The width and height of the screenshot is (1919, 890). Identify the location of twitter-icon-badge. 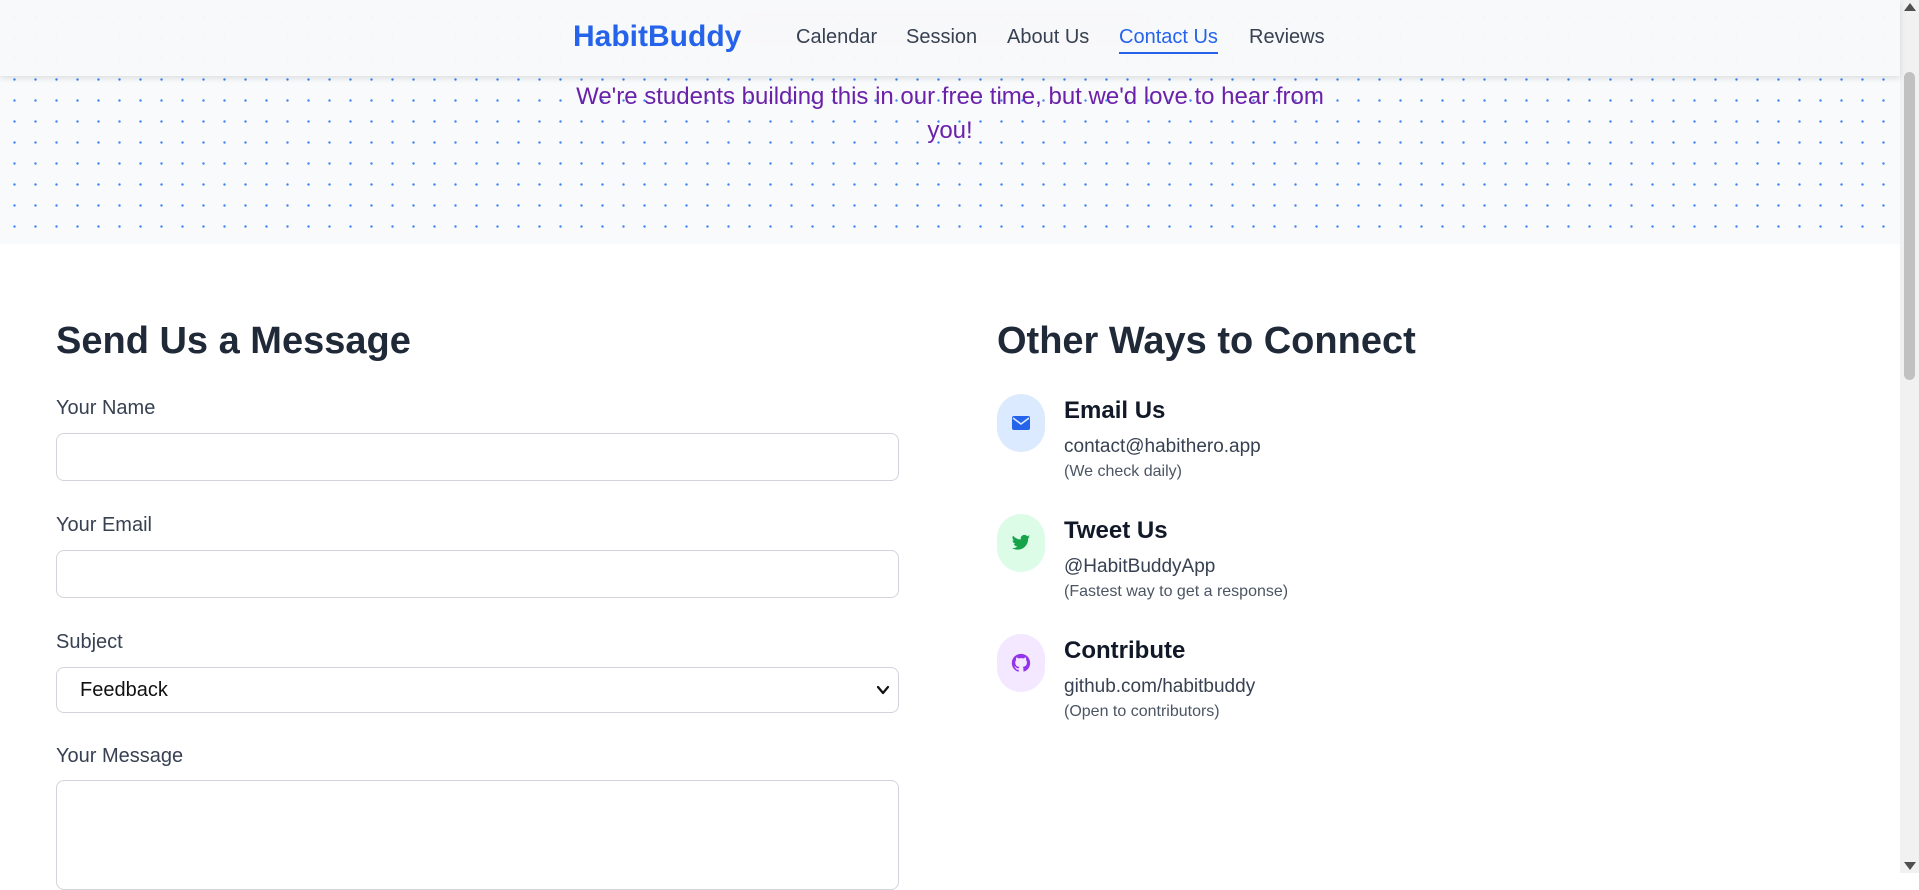
(1021, 543).